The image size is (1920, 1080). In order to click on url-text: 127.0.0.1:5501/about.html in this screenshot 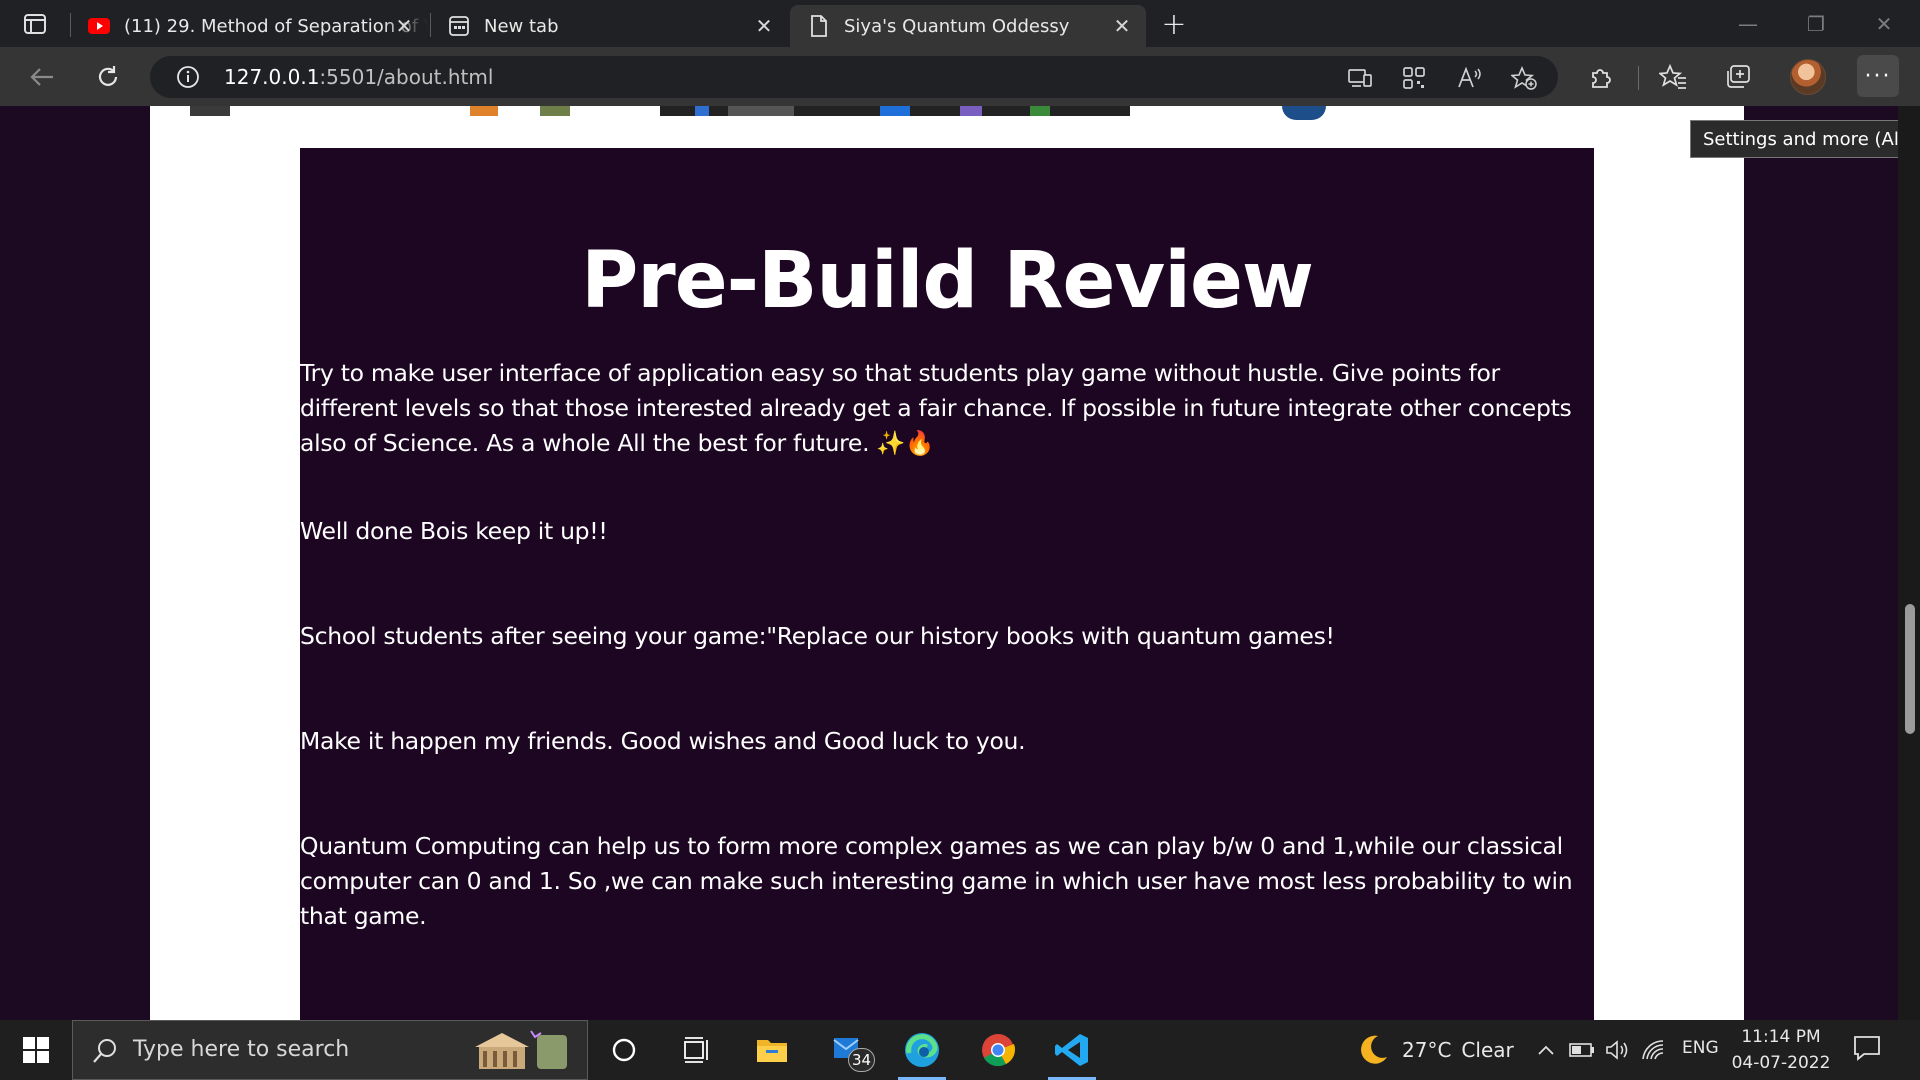, I will do `click(358, 77)`.